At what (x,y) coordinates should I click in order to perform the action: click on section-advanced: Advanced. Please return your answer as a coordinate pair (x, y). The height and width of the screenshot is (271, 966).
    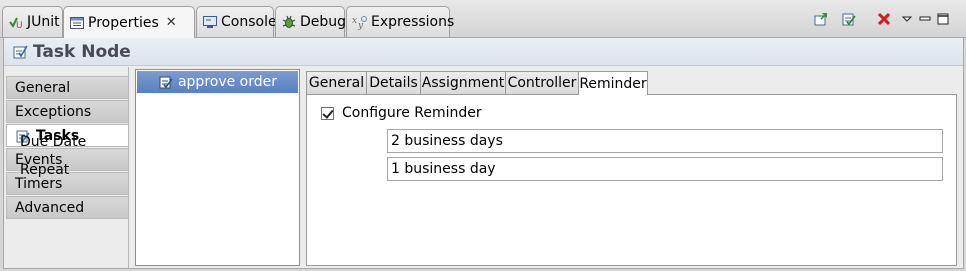
    Looking at the image, I should click on (67, 207).